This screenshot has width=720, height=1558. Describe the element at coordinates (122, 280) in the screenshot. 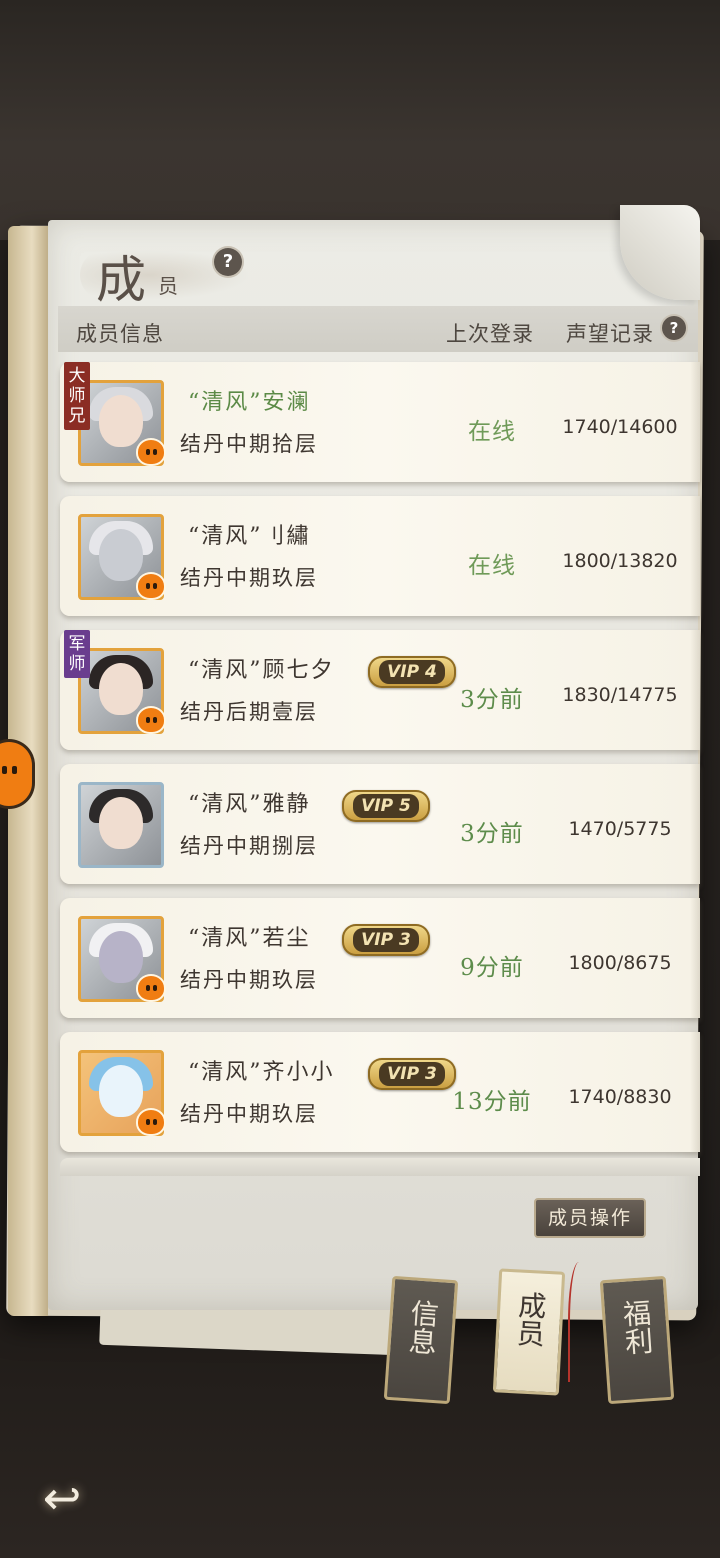

I see `page-title: 成` at that location.